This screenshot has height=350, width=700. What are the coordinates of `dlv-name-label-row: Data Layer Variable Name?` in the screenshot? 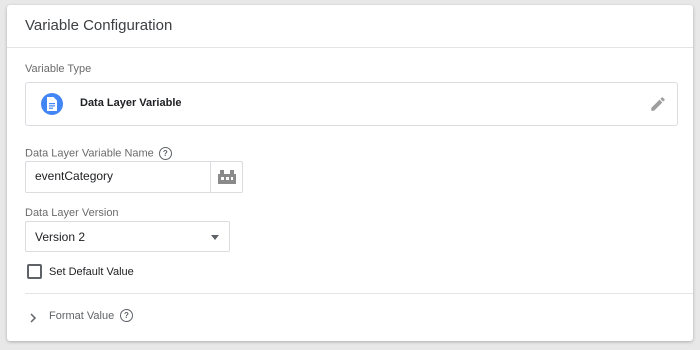 It's located at (98, 153).